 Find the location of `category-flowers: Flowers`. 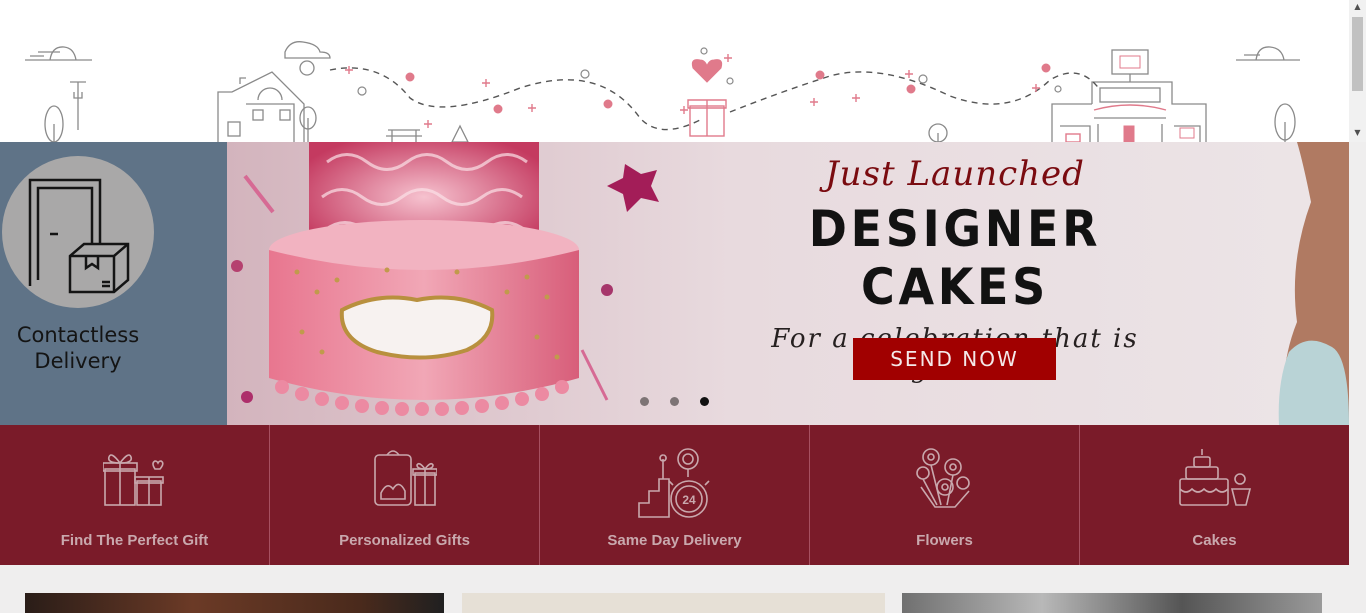

category-flowers: Flowers is located at coordinates (945, 495).